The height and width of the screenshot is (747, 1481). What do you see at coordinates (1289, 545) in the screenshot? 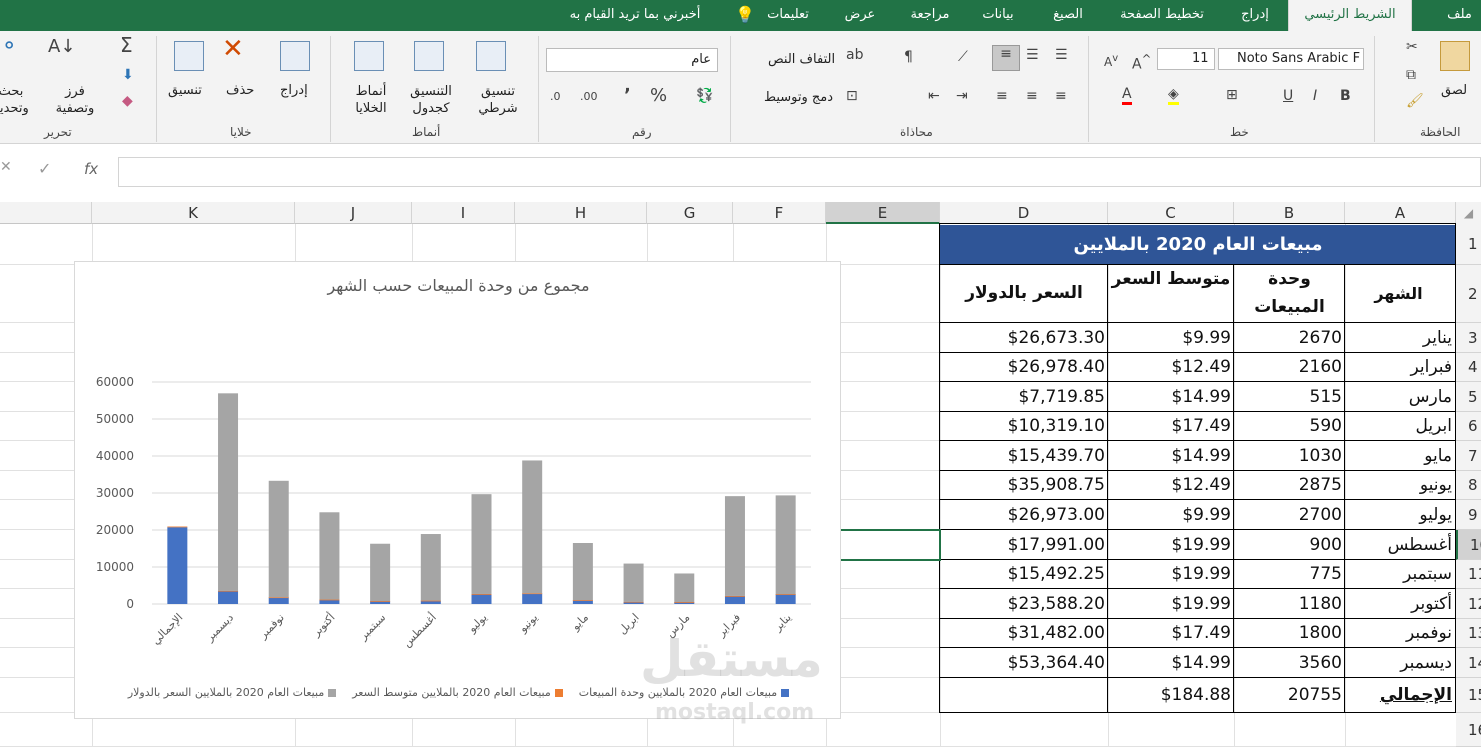
I see `cell-units: 900` at bounding box center [1289, 545].